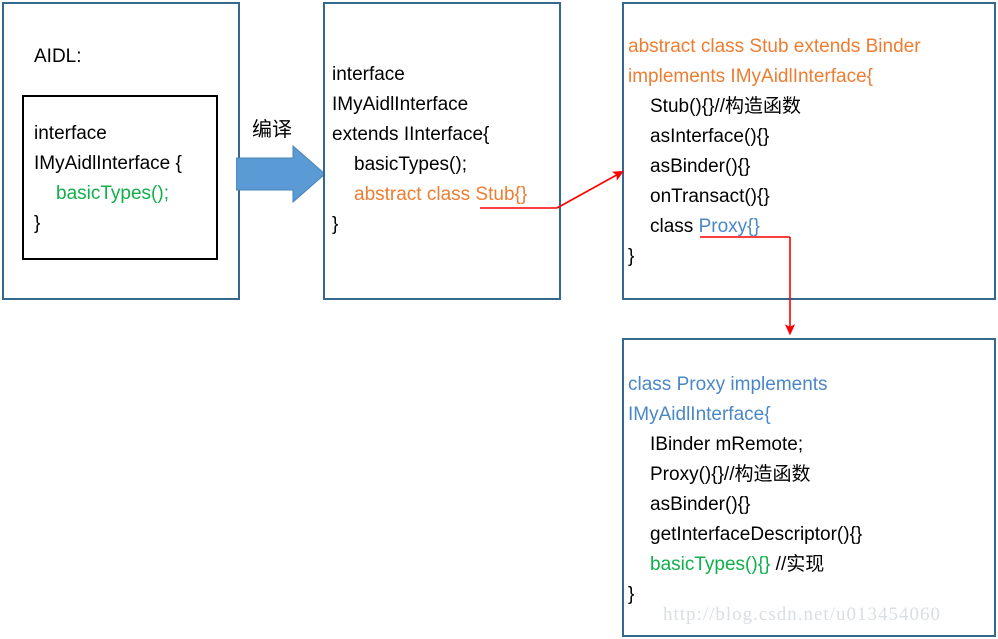 This screenshot has width=998, height=639. What do you see at coordinates (710, 196) in the screenshot?
I see `code-token: onTransact(){}` at bounding box center [710, 196].